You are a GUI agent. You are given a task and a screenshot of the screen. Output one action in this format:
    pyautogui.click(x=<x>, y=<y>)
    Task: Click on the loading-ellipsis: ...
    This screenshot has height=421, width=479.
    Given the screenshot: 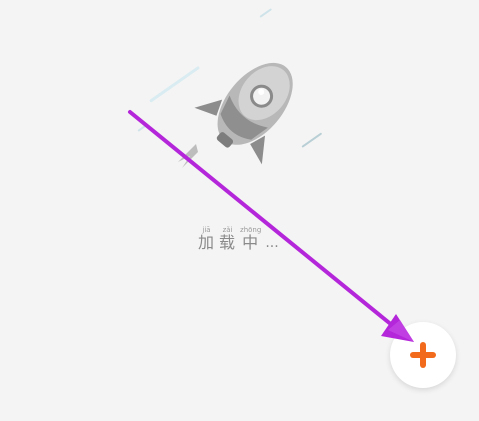 What is the action you would take?
    pyautogui.click(x=272, y=243)
    